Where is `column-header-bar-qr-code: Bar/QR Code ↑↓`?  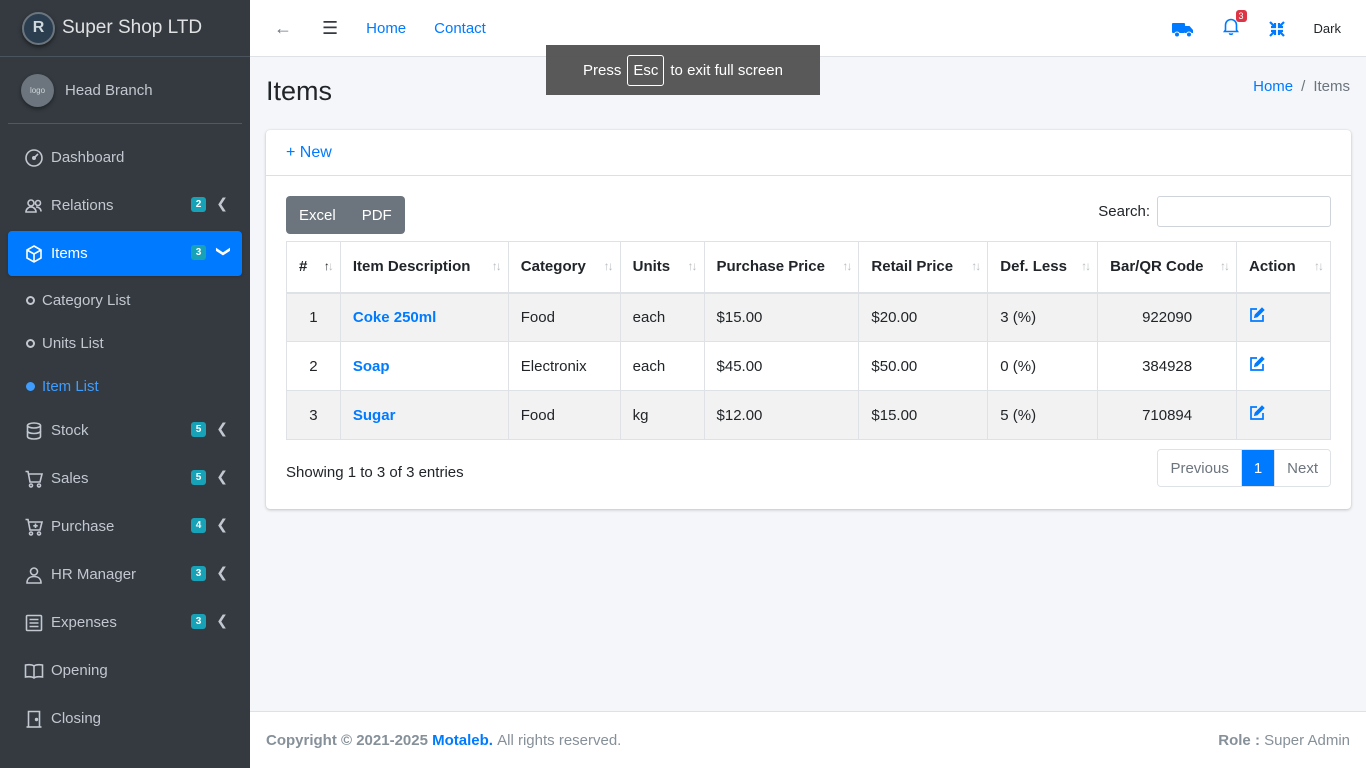
column-header-bar-qr-code: Bar/QR Code ↑↓ is located at coordinates (1167, 267).